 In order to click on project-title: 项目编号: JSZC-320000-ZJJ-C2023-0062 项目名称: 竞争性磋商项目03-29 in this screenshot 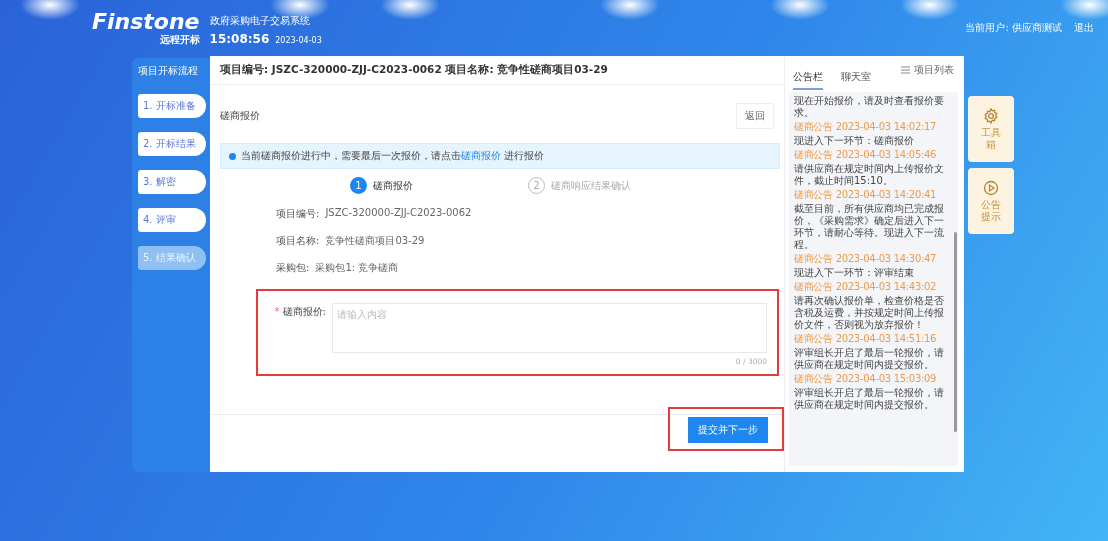, I will do `click(414, 70)`.